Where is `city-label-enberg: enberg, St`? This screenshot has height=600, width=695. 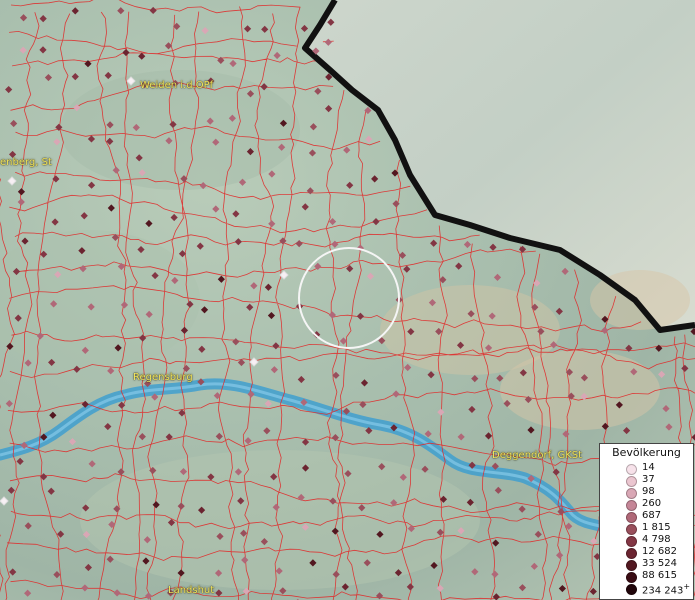 city-label-enberg: enberg, St is located at coordinates (26, 162).